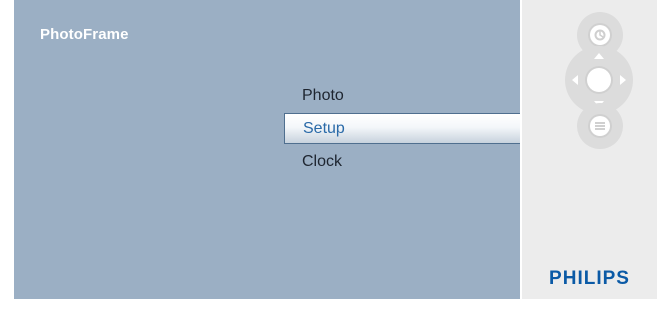 This screenshot has height=331, width=669. I want to click on menu-button, so click(600, 126).